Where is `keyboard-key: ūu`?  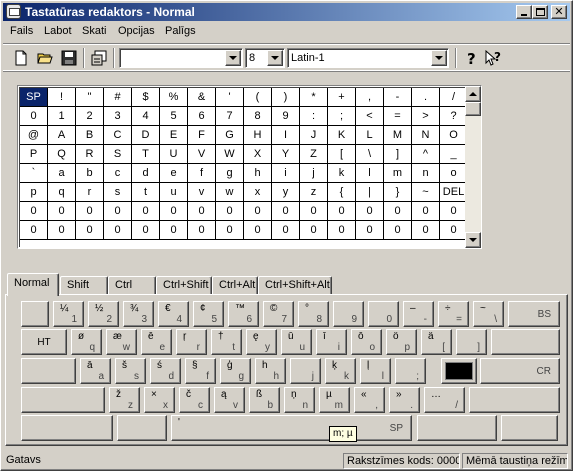
keyboard-key: ūu is located at coordinates (296, 342).